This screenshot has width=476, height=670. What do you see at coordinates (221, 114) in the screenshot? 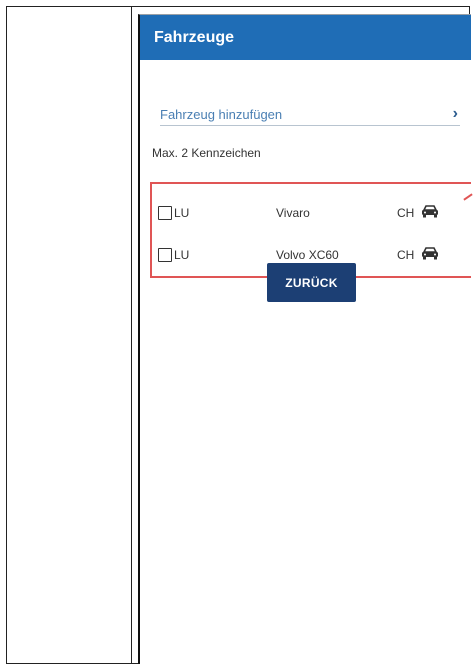
I see `add-vehicle-label: Fahrzeug hinzufügen` at bounding box center [221, 114].